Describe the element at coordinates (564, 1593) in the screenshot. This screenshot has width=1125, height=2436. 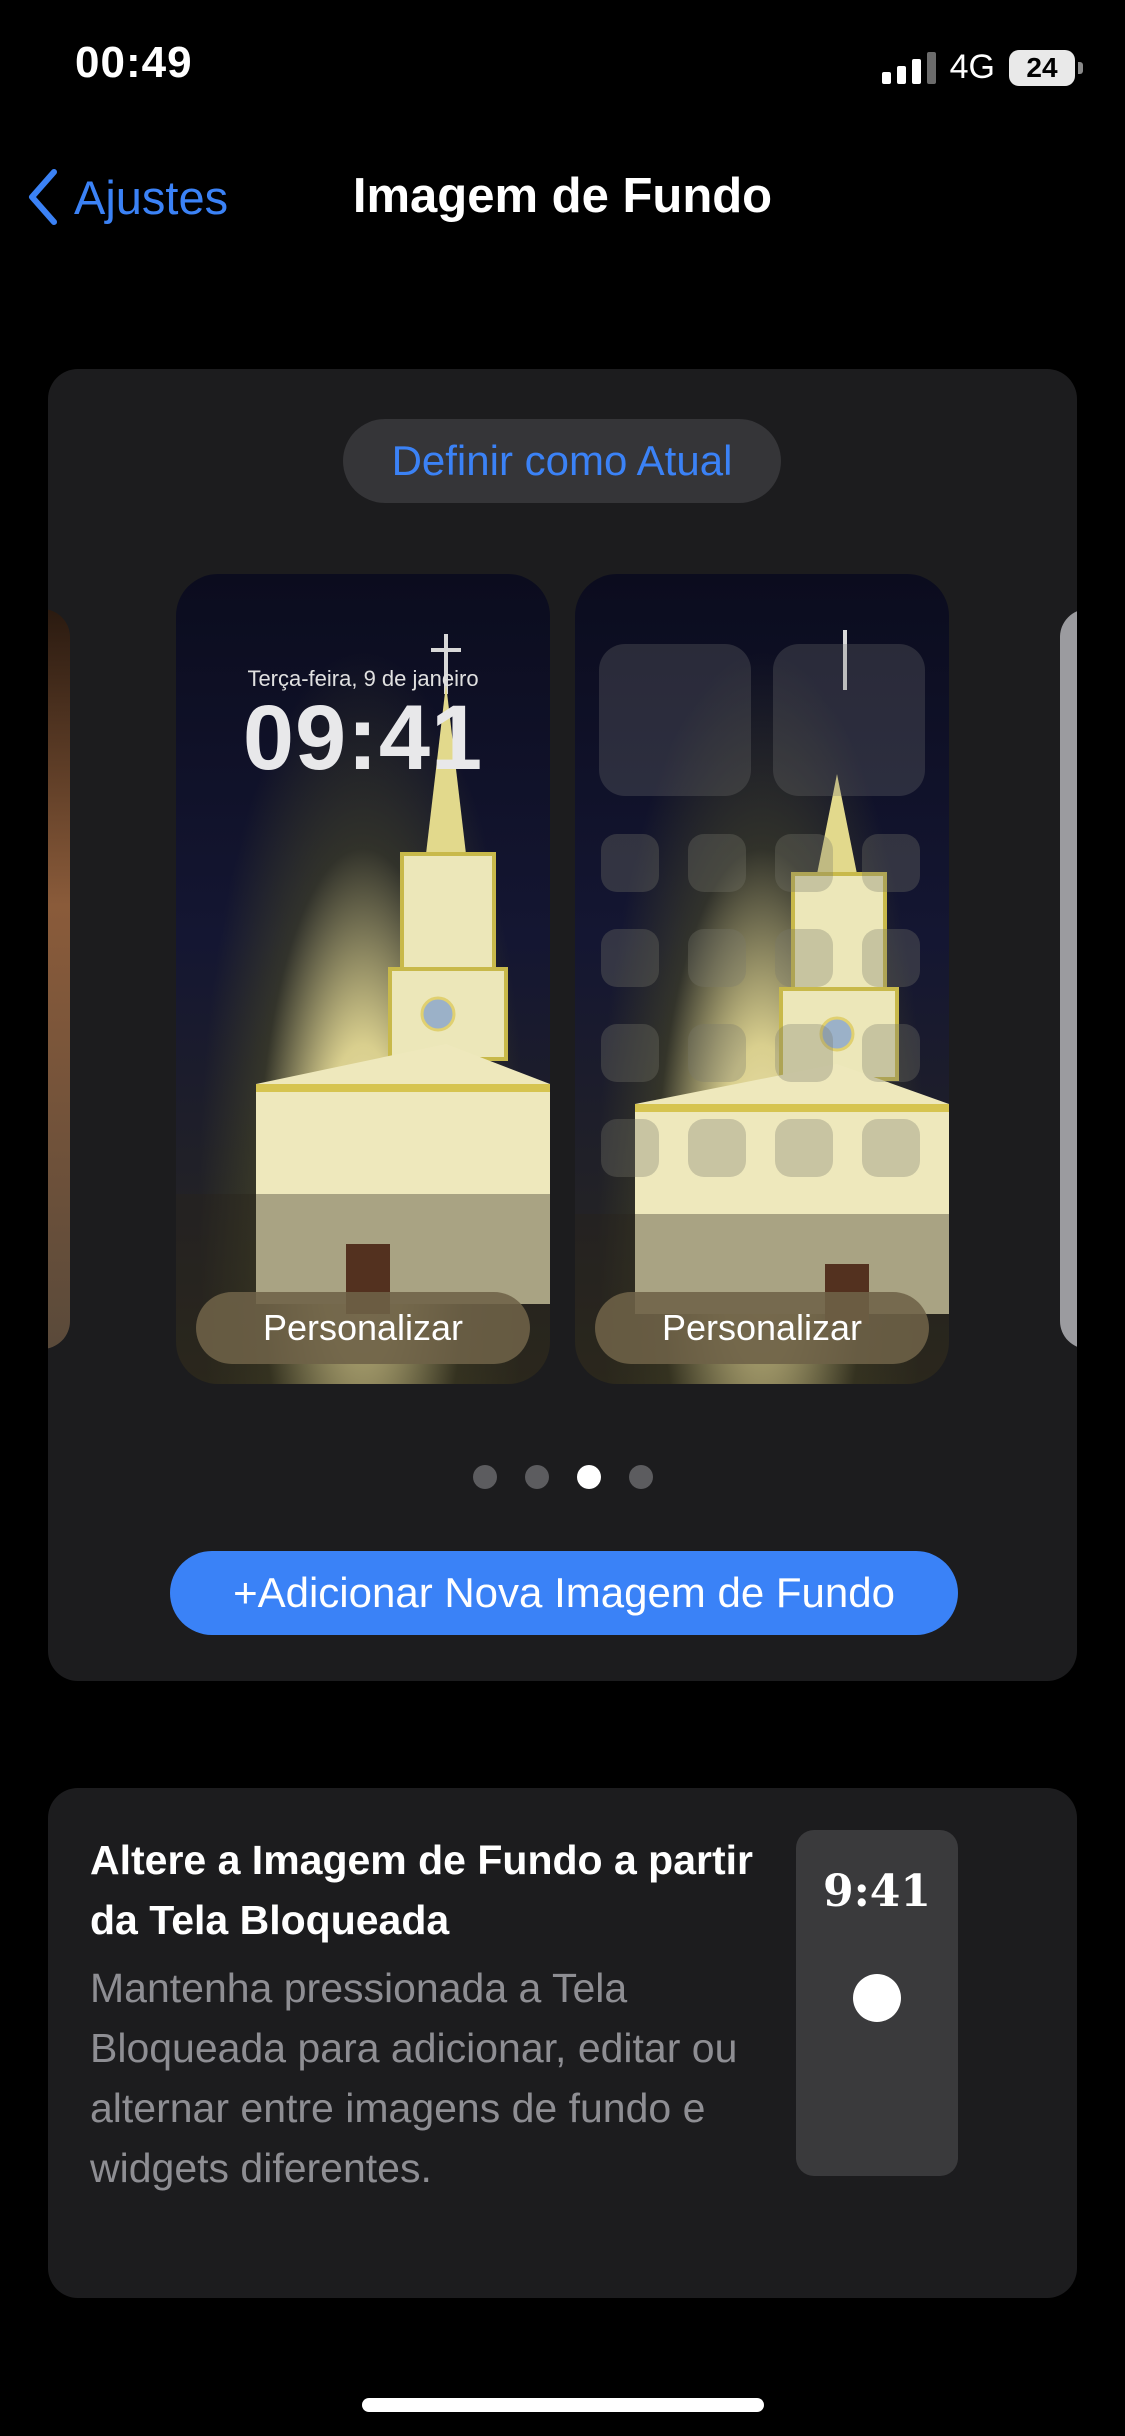
I see `add-new-wallpaper-button: +Adicionar Nova Imagem de Fundo` at that location.